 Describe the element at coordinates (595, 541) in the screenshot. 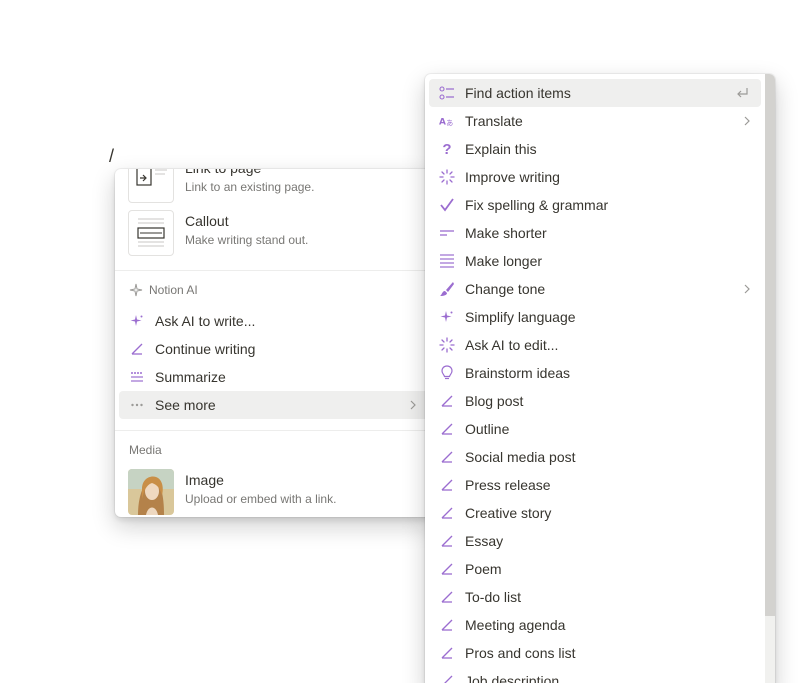

I see `menu-item-essay: Essay` at that location.